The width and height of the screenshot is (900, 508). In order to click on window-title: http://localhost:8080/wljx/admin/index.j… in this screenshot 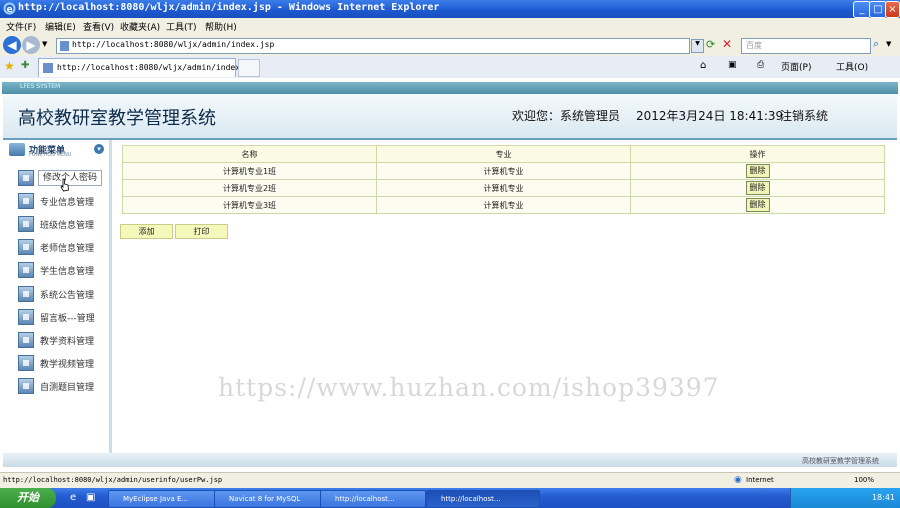, I will do `click(229, 7)`.